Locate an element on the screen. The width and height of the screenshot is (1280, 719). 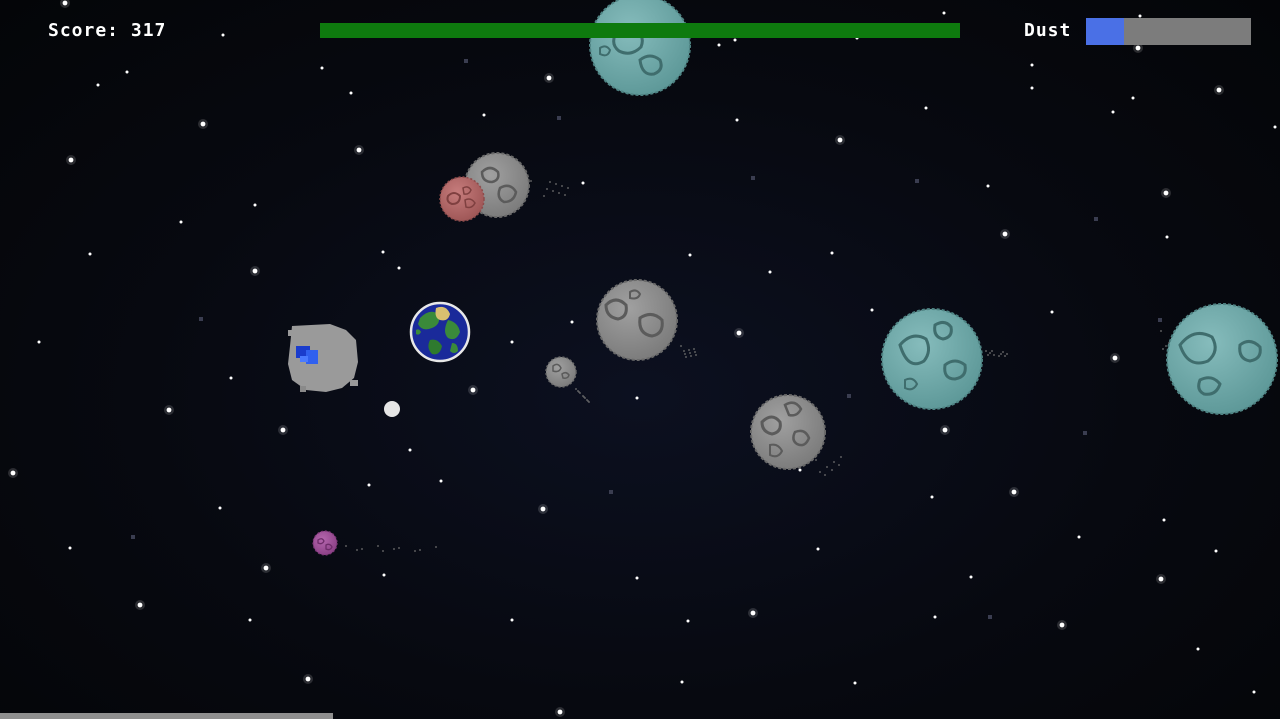
asteroid-teal-top is located at coordinates (640, 48).